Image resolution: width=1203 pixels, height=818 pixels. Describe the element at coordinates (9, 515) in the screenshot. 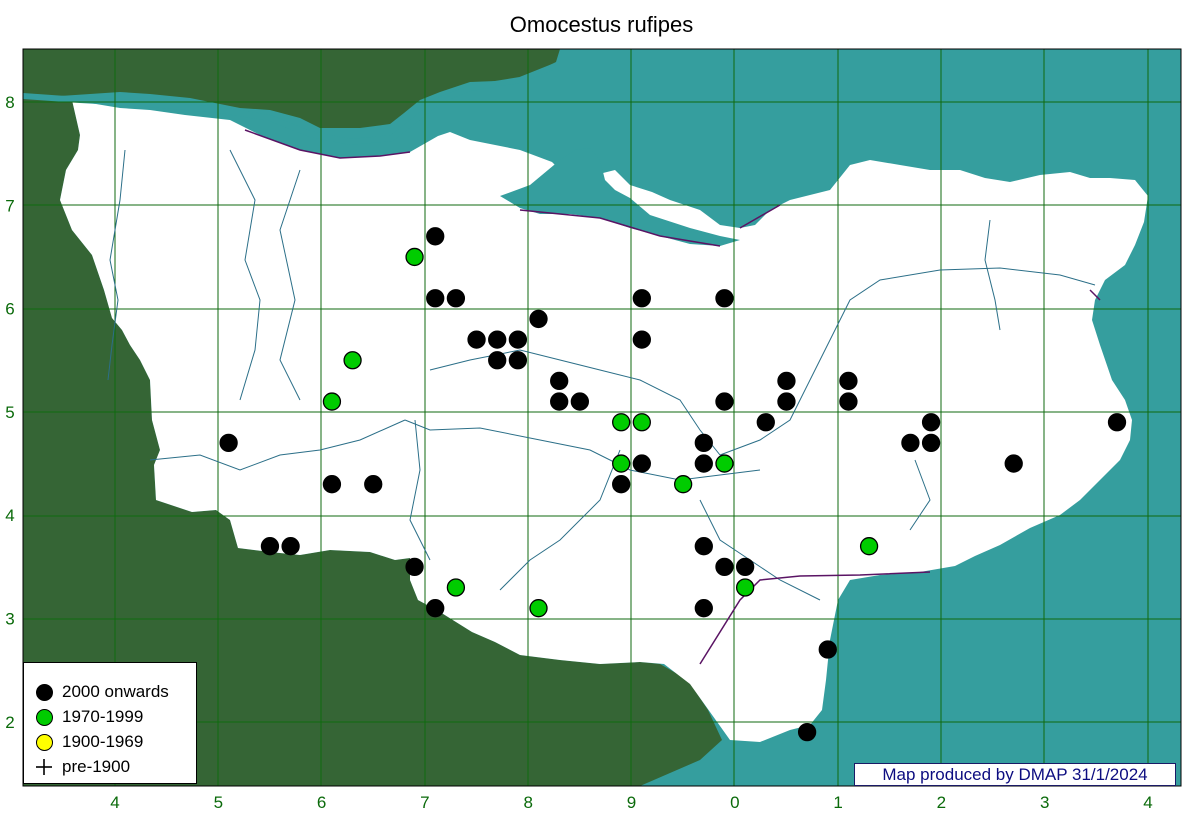

I see `y-tick-label: 4` at that location.